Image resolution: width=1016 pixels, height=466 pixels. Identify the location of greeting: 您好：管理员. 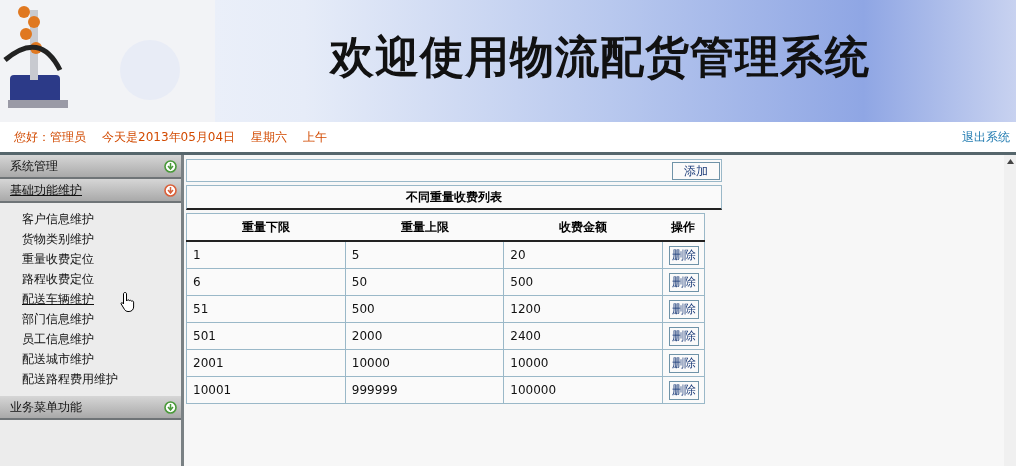
(50, 137).